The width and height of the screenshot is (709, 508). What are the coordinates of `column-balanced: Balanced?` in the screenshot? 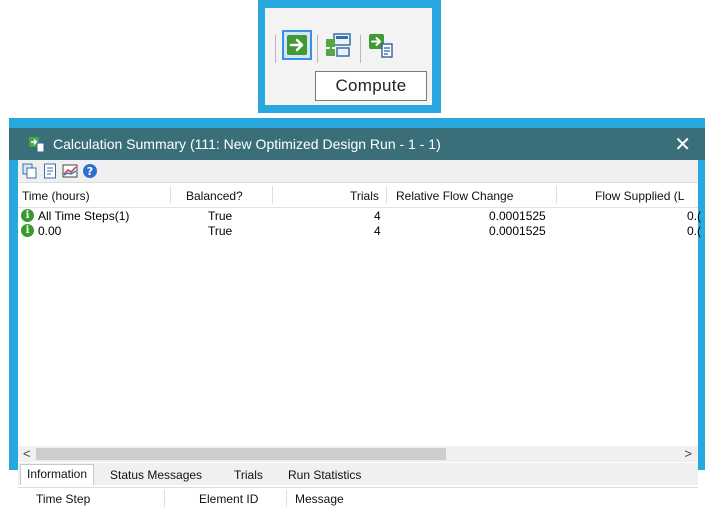 It's located at (214, 196).